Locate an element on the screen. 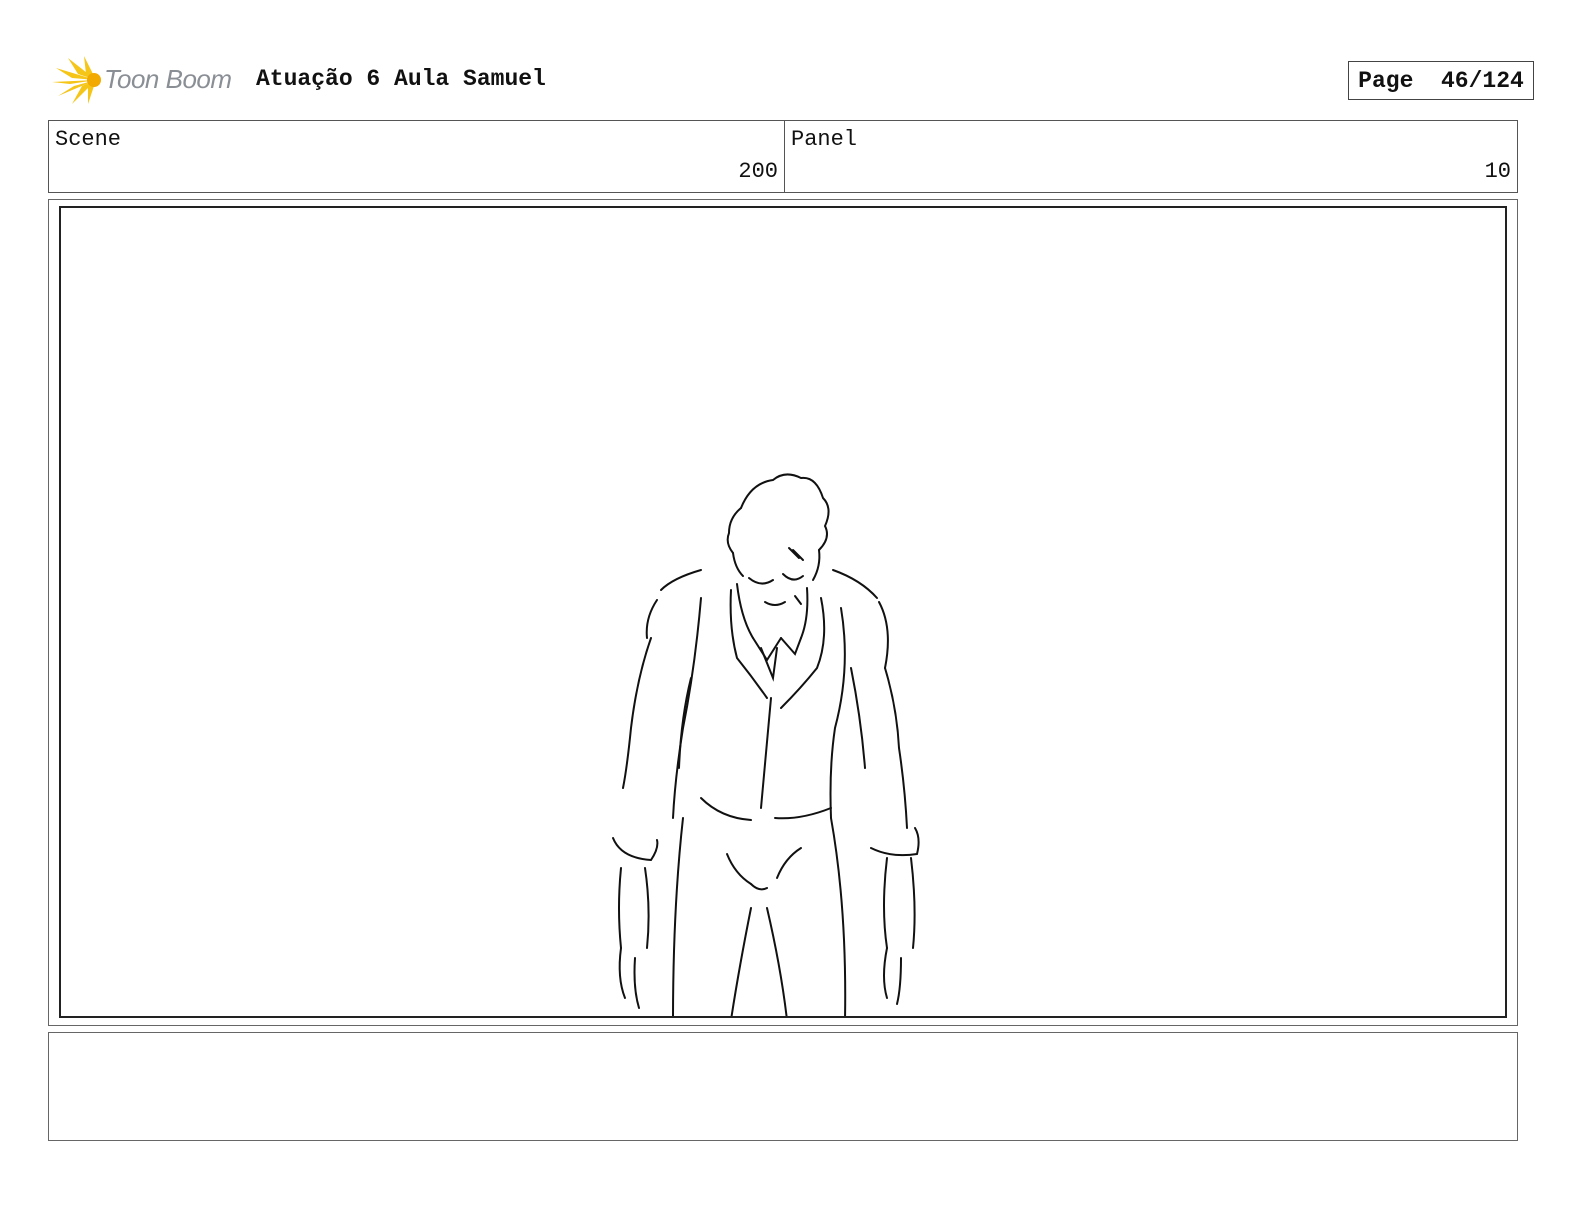  panel-value: 10 is located at coordinates (1497, 171).